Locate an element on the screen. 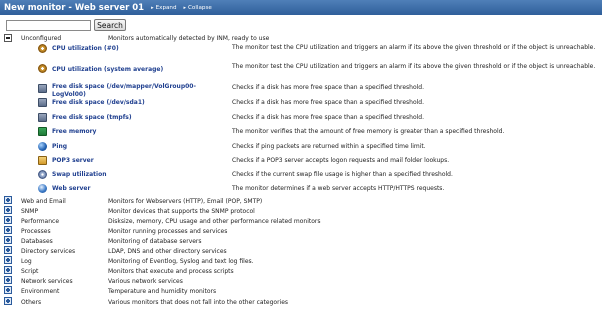 The image size is (602, 313). category-description: Various network services is located at coordinates (145, 281).